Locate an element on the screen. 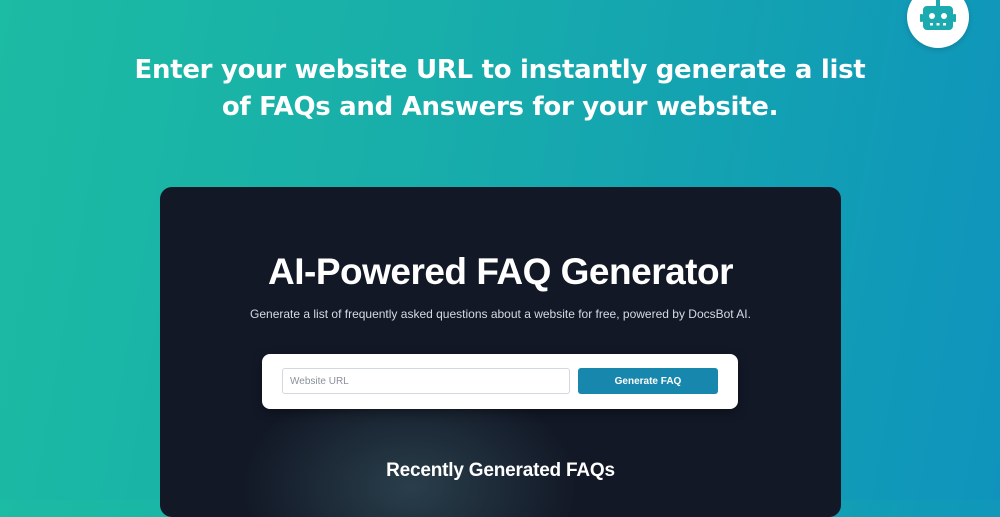  card-title: AI-Powered FAQ Generator is located at coordinates (501, 271).